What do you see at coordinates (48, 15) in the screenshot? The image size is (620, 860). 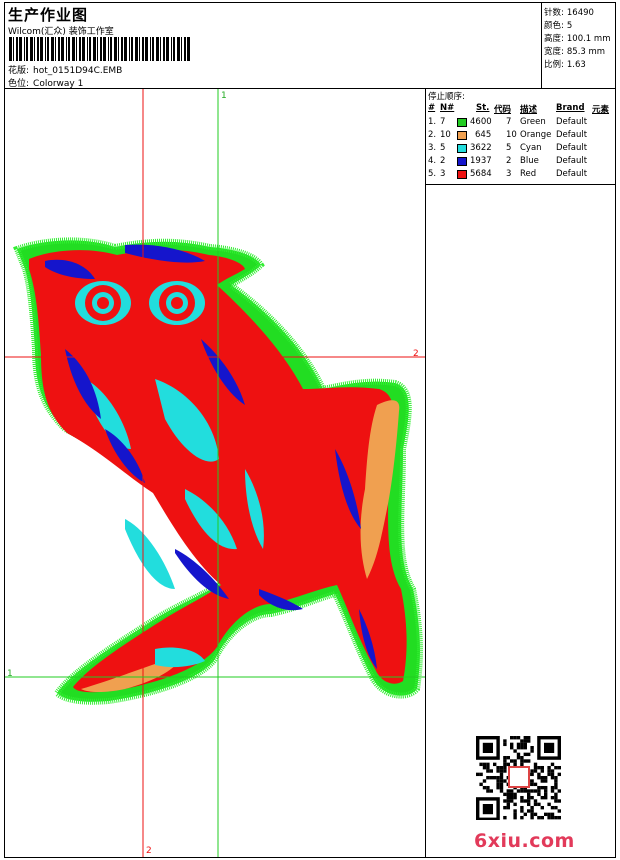 I see `page-title: 生产作业图` at bounding box center [48, 15].